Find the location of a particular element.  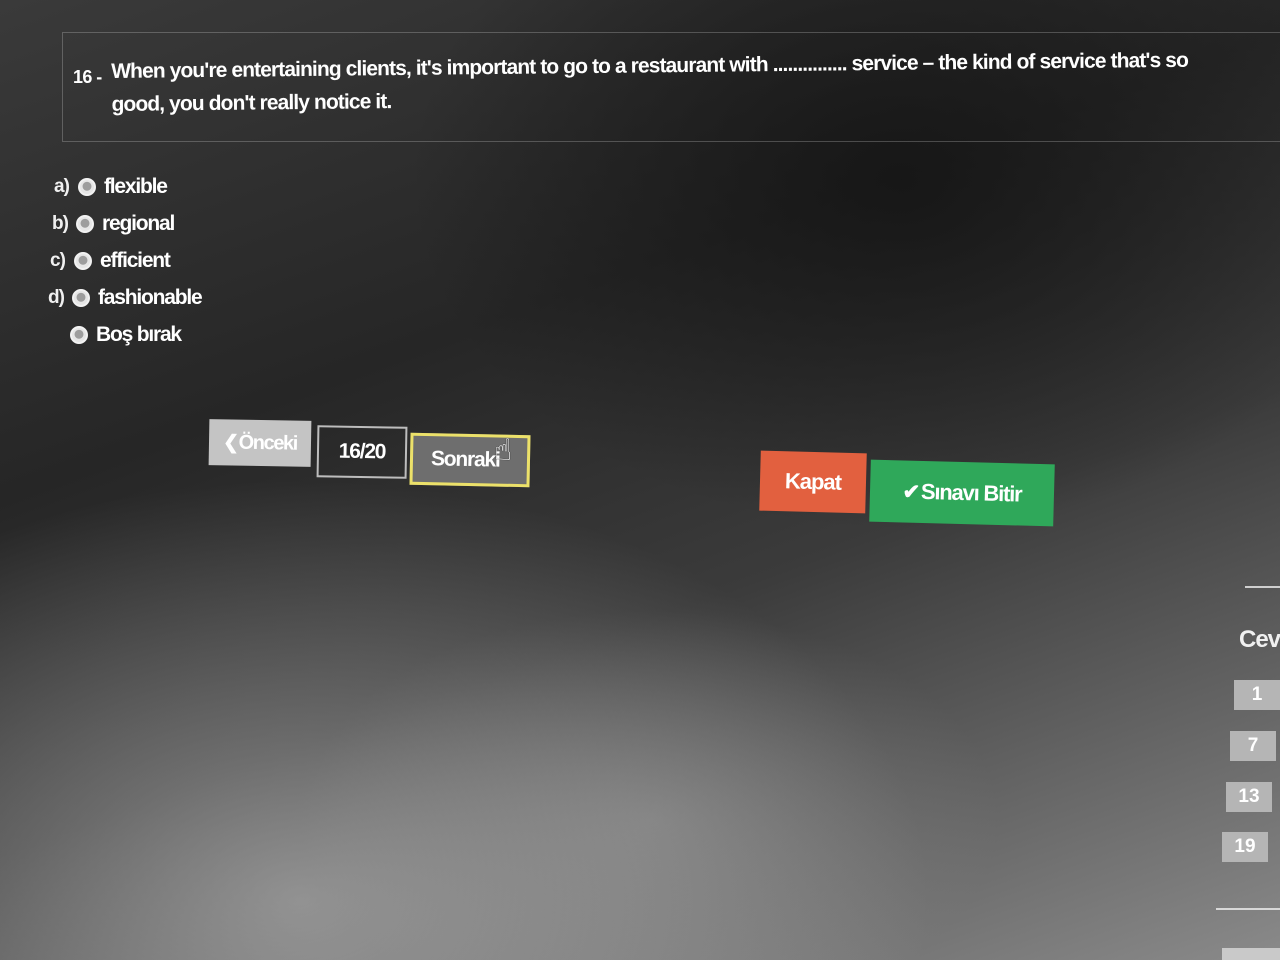

close-label: Kapat is located at coordinates (813, 481).